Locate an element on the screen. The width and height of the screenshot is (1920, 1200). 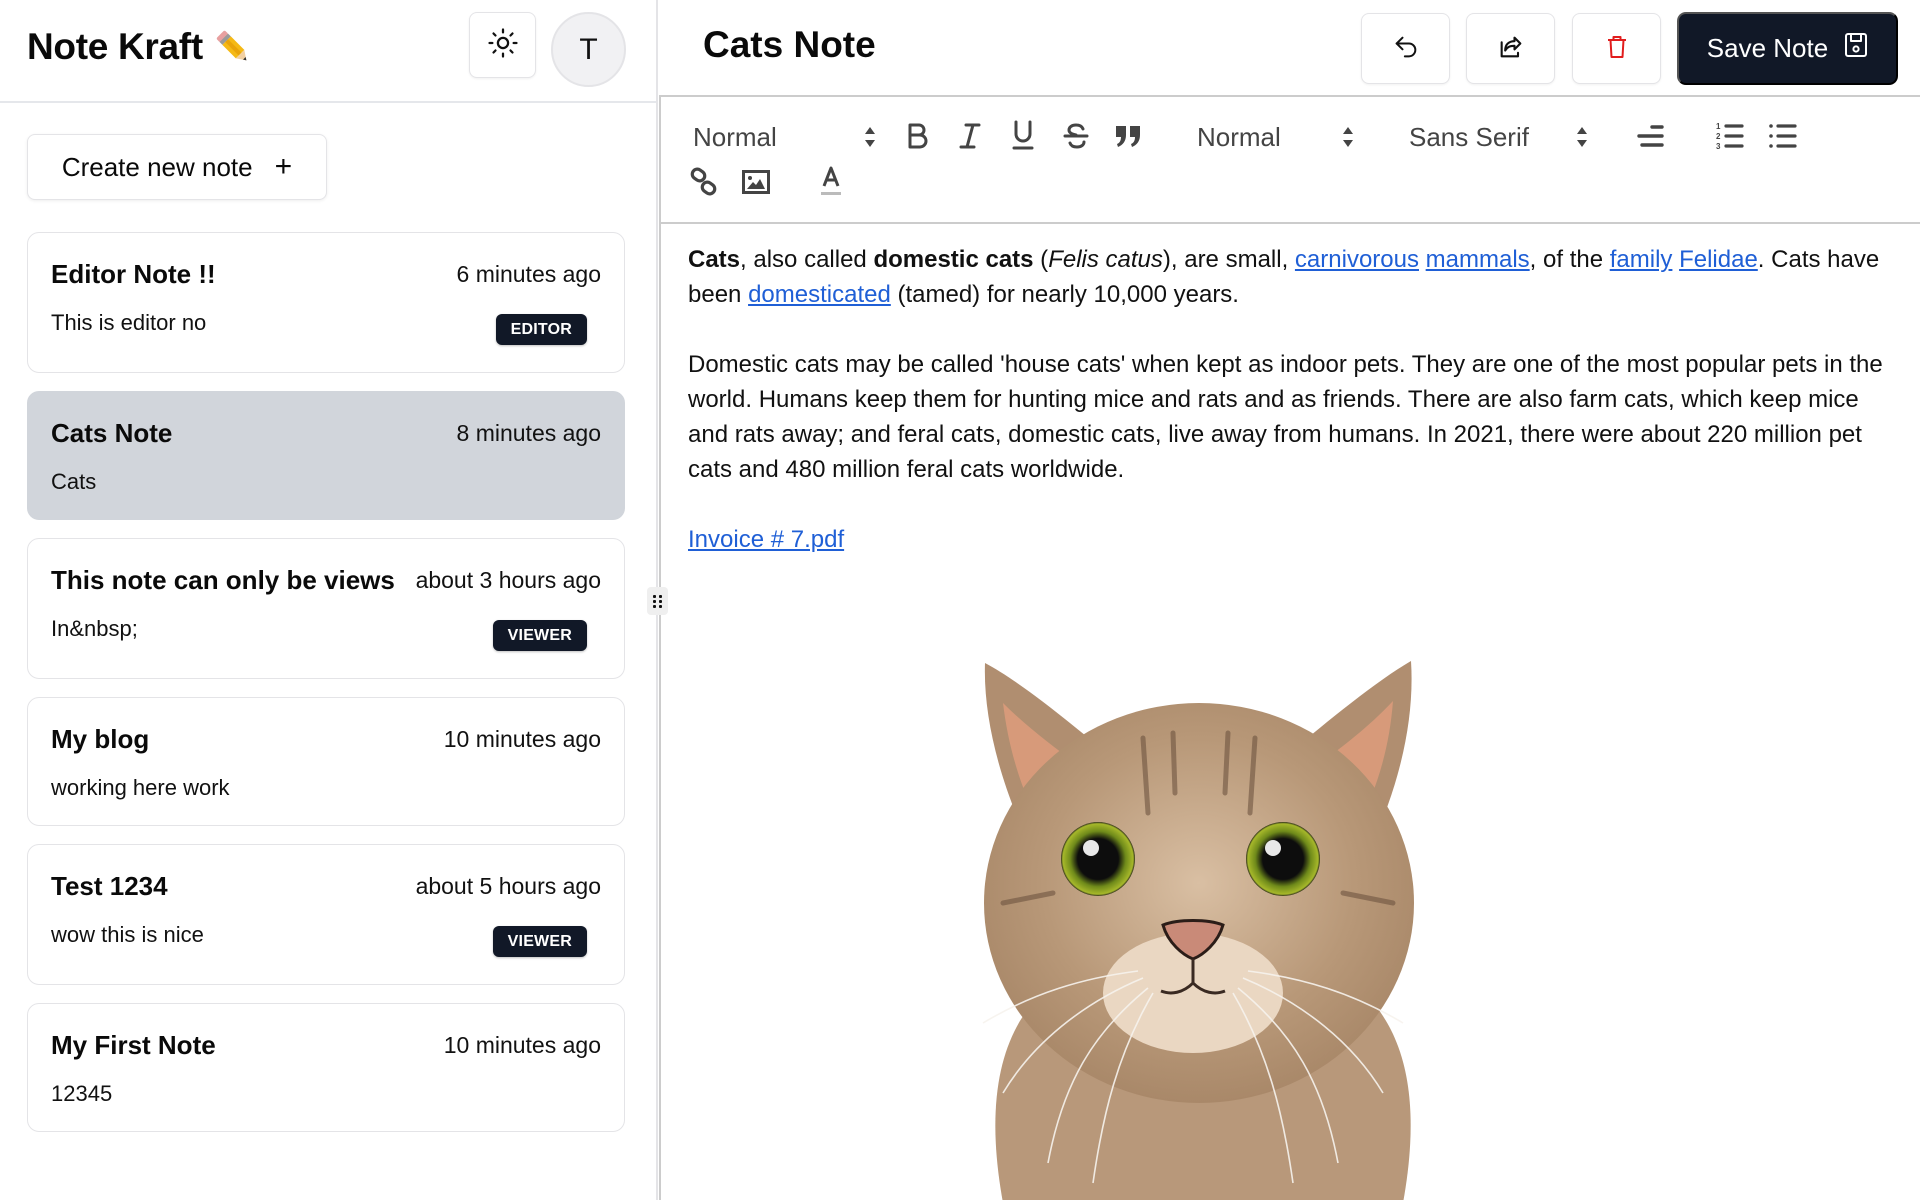
font-picker-value: Sans Serif is located at coordinates (1469, 136).